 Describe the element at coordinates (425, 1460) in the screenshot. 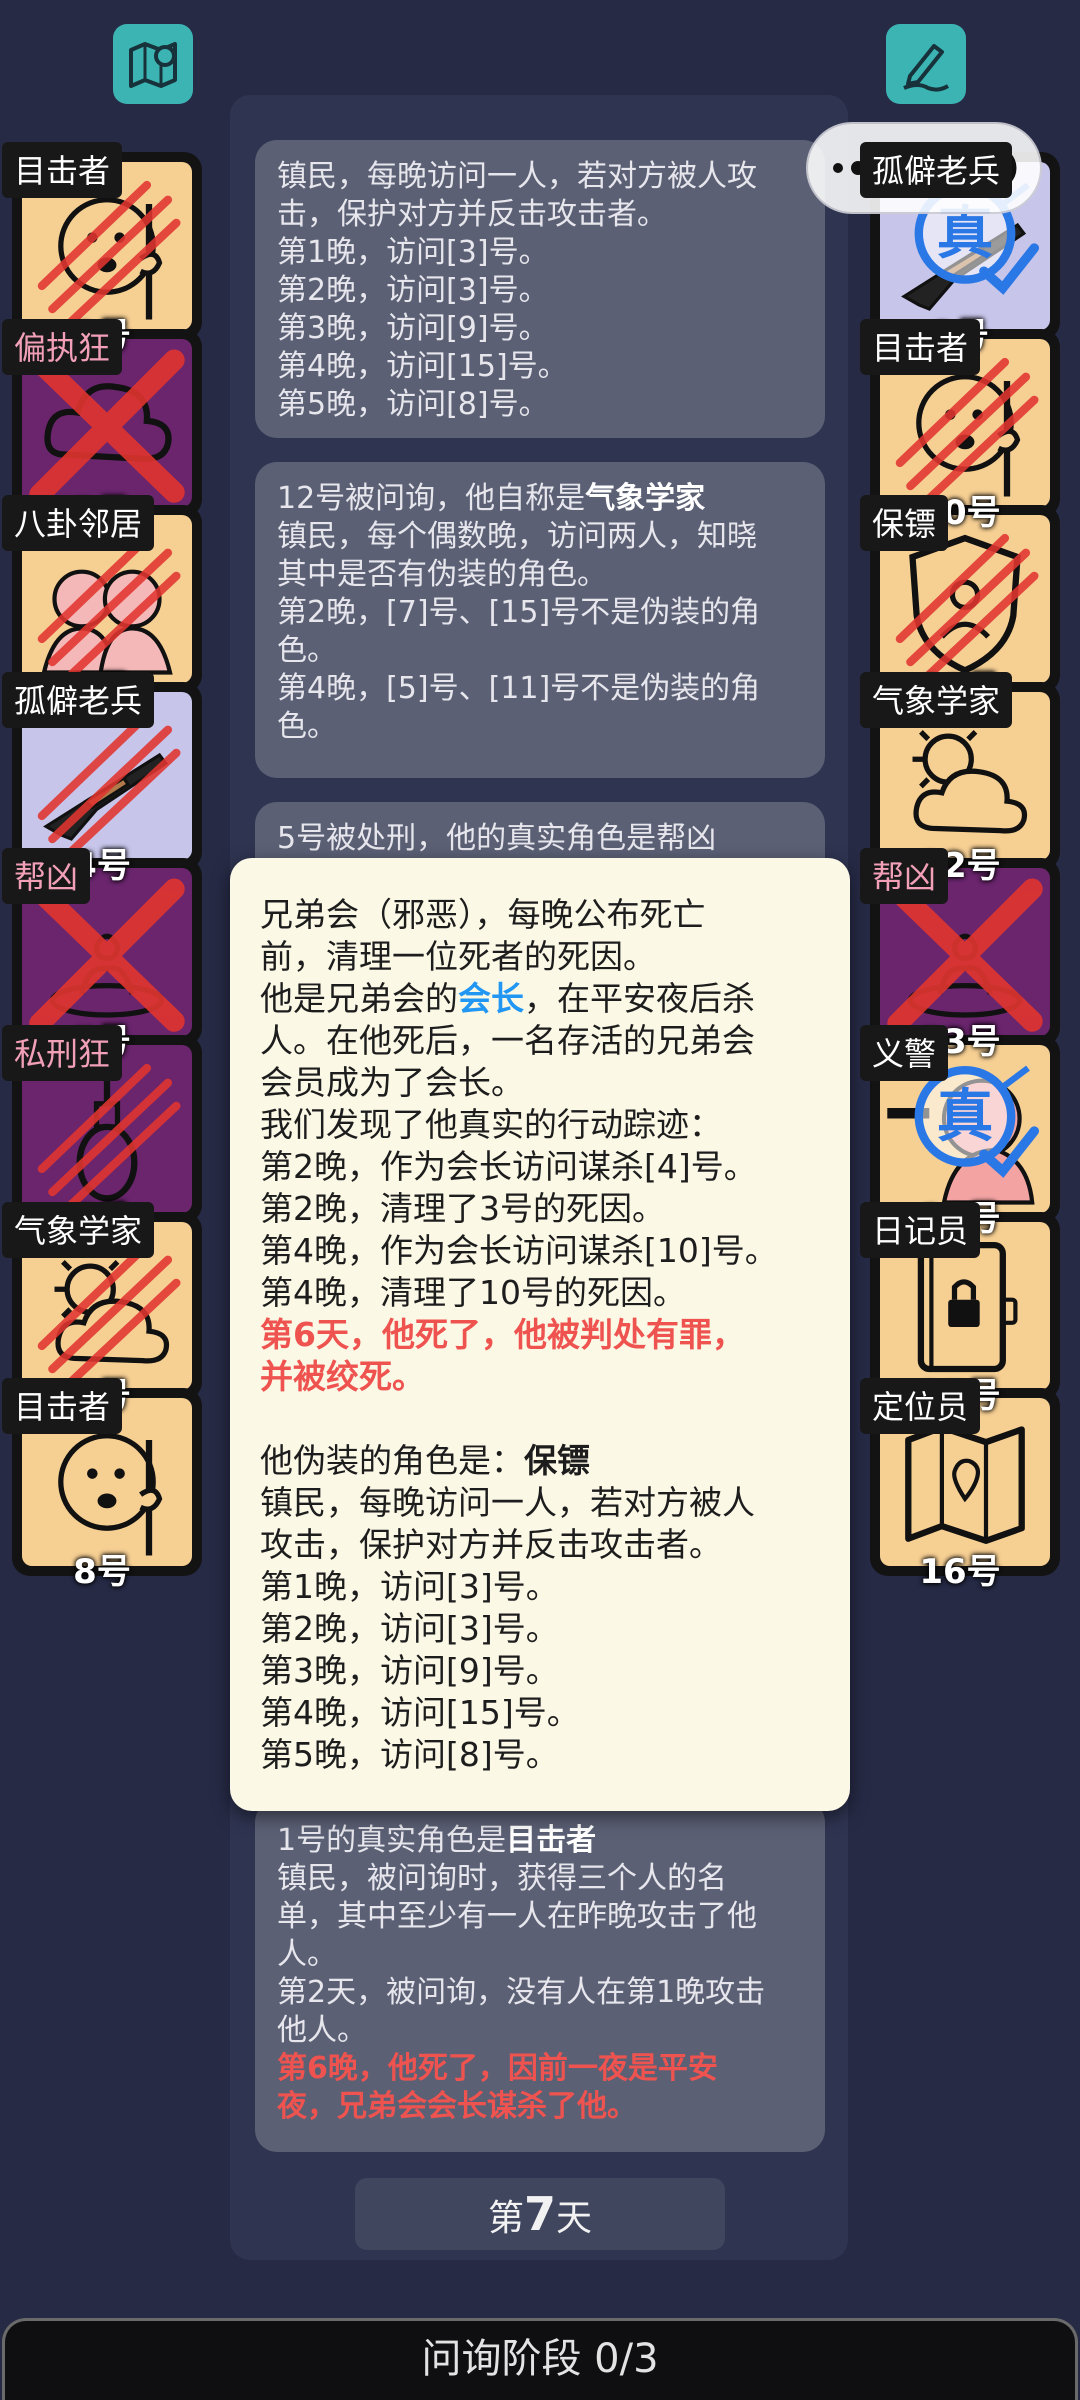

I see `popup-line: 他伪装的角色是：保镖` at that location.